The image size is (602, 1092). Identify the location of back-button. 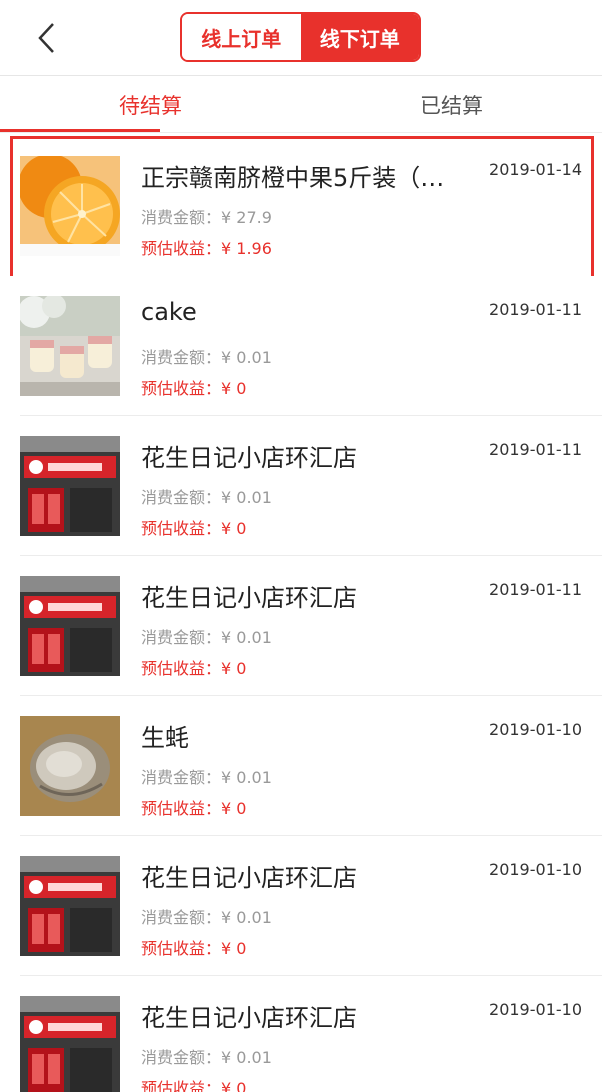
(48, 38).